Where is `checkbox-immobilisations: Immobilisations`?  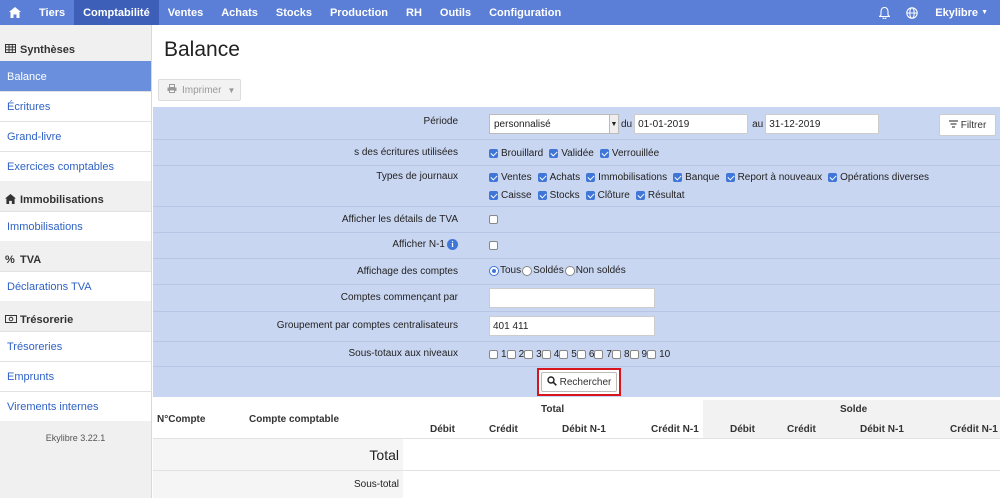 checkbox-immobilisations: Immobilisations is located at coordinates (626, 177).